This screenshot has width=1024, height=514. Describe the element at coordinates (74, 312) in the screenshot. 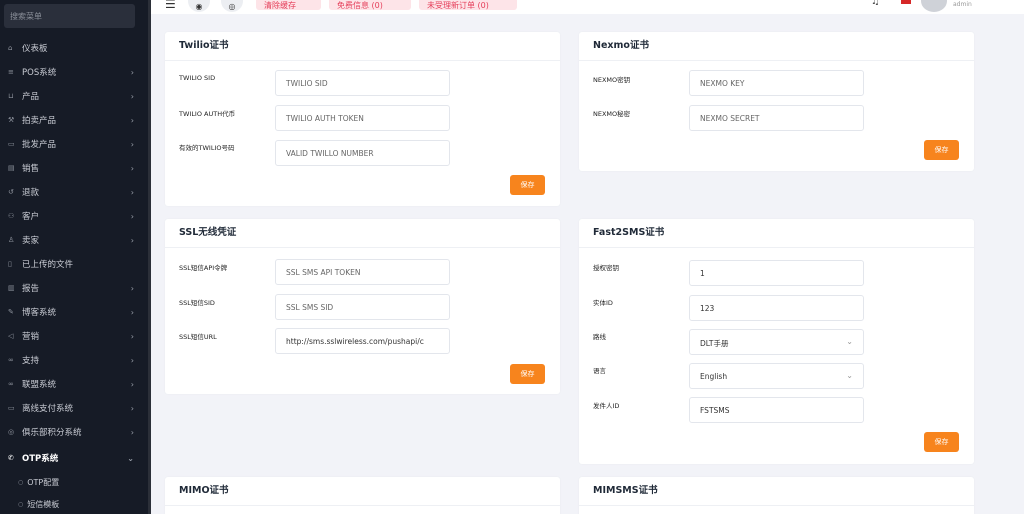

I see `sidebar-item-blog: ✎ 博客系统 ›` at that location.